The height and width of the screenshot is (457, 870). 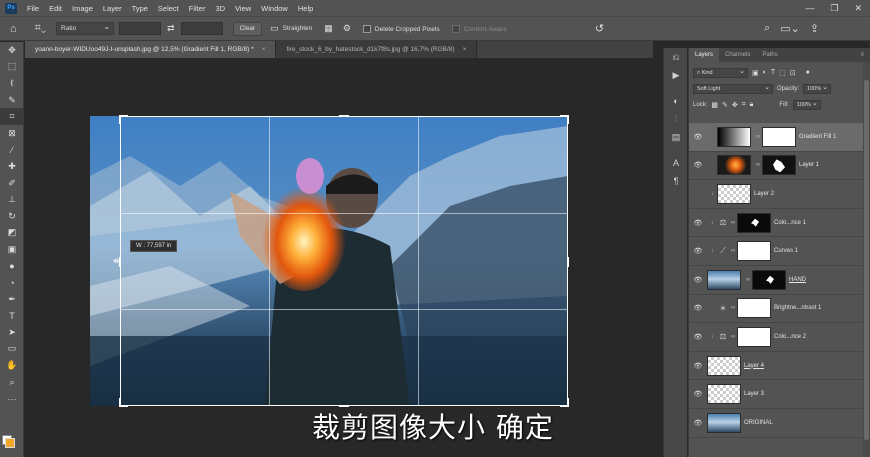 I want to click on hand-tool-icon: ✋, so click(x=12, y=365).